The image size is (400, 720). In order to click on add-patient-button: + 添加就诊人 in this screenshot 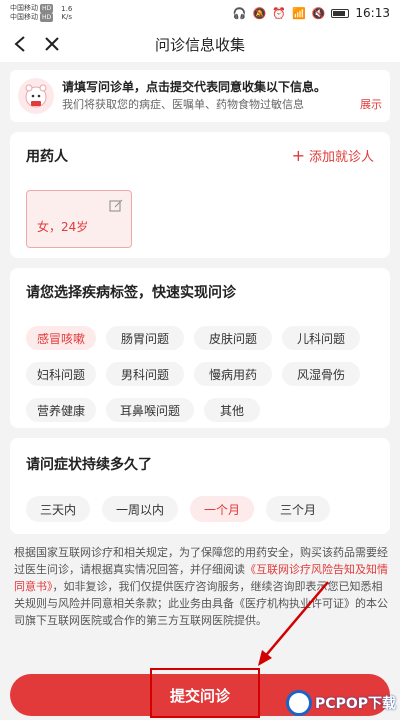, I will do `click(333, 155)`.